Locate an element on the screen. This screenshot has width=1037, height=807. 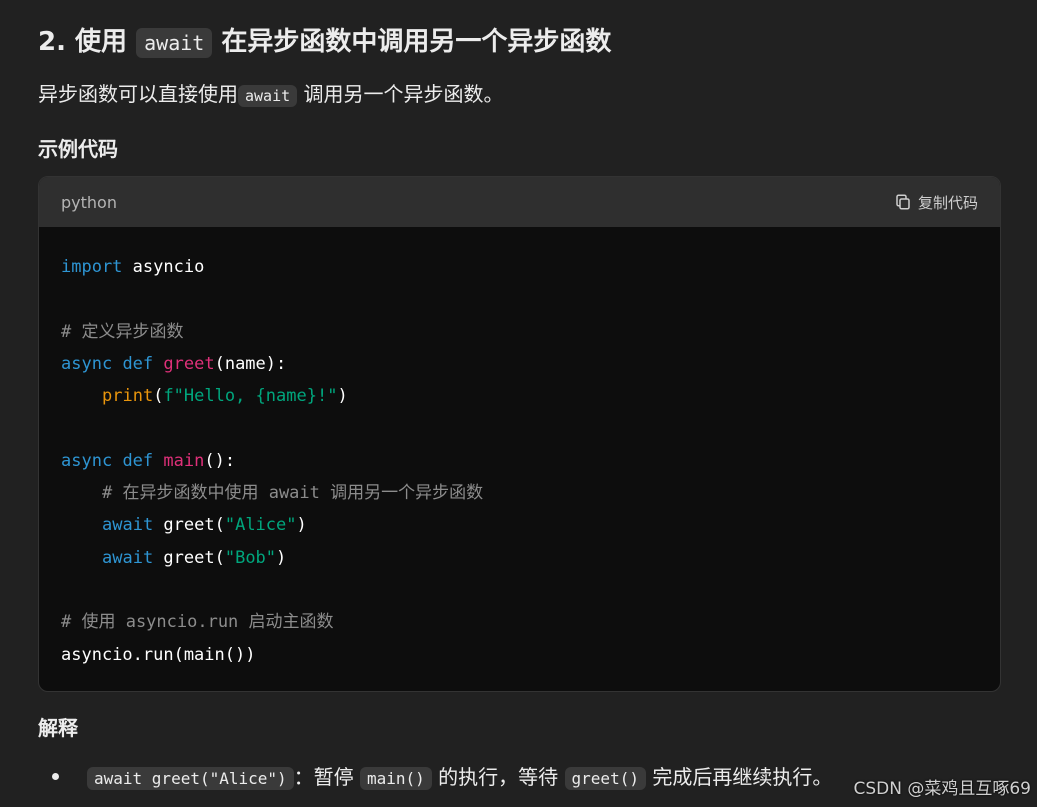
code-line: asyncio.run(main()) is located at coordinates (158, 654).